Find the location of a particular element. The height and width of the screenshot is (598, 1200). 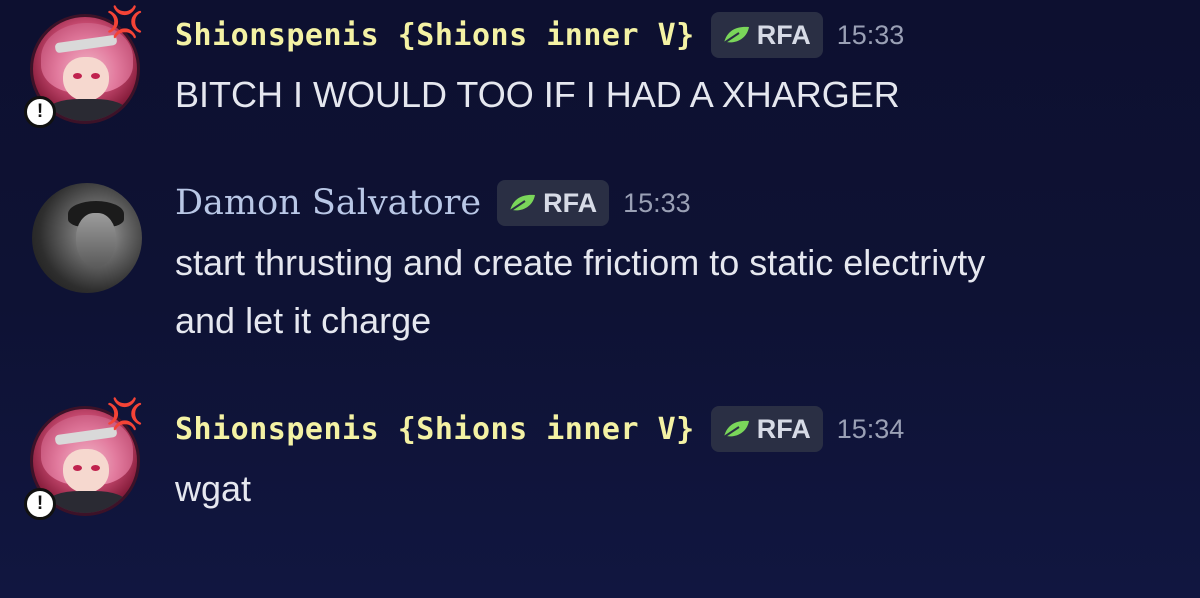

message-header: Shionspenis {Shions inner V} RFA 15:33 is located at coordinates (539, 35).